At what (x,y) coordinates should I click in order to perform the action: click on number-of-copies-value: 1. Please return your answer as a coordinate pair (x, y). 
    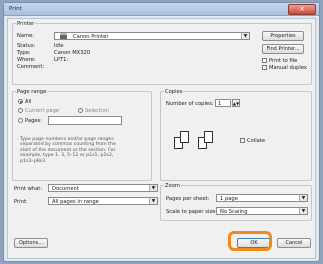
    Looking at the image, I should click on (220, 104).